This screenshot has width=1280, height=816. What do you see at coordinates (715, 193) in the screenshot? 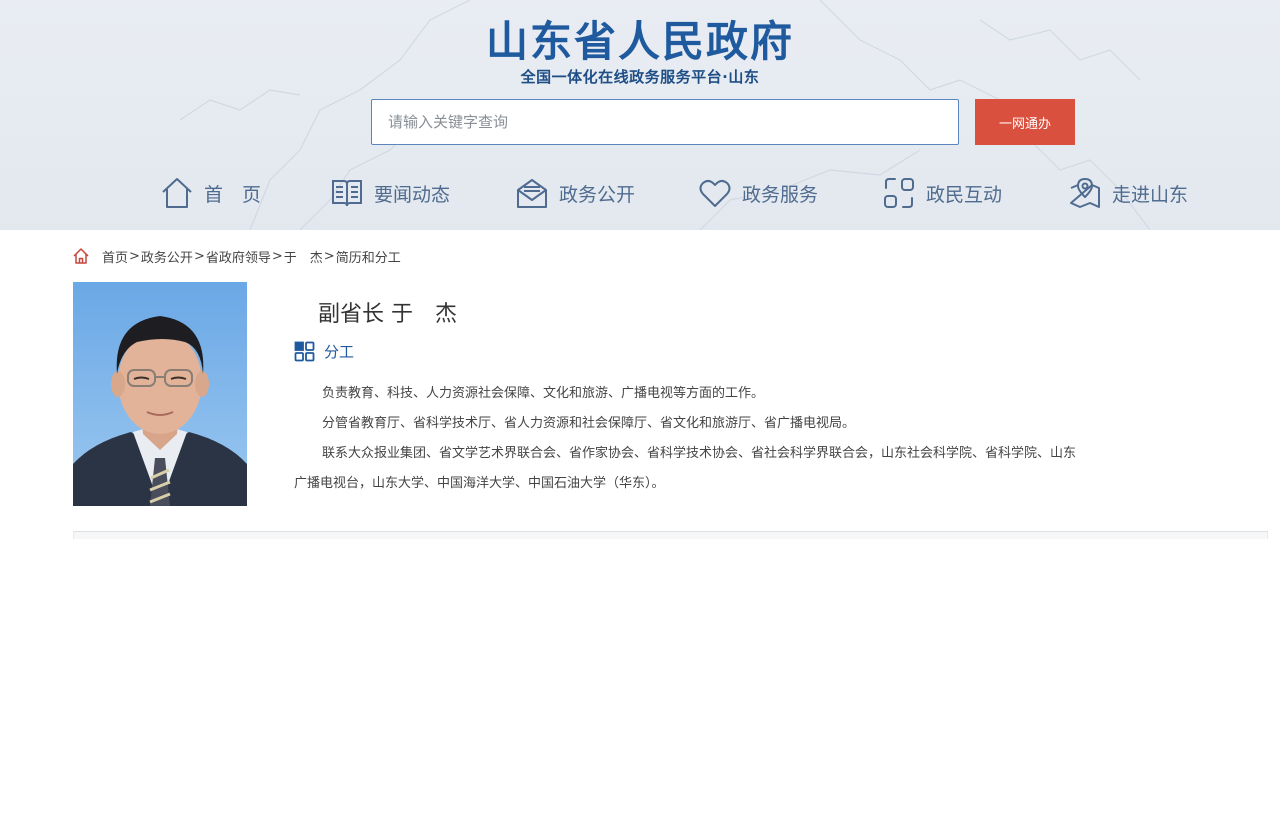
I see `heart-icon` at bounding box center [715, 193].